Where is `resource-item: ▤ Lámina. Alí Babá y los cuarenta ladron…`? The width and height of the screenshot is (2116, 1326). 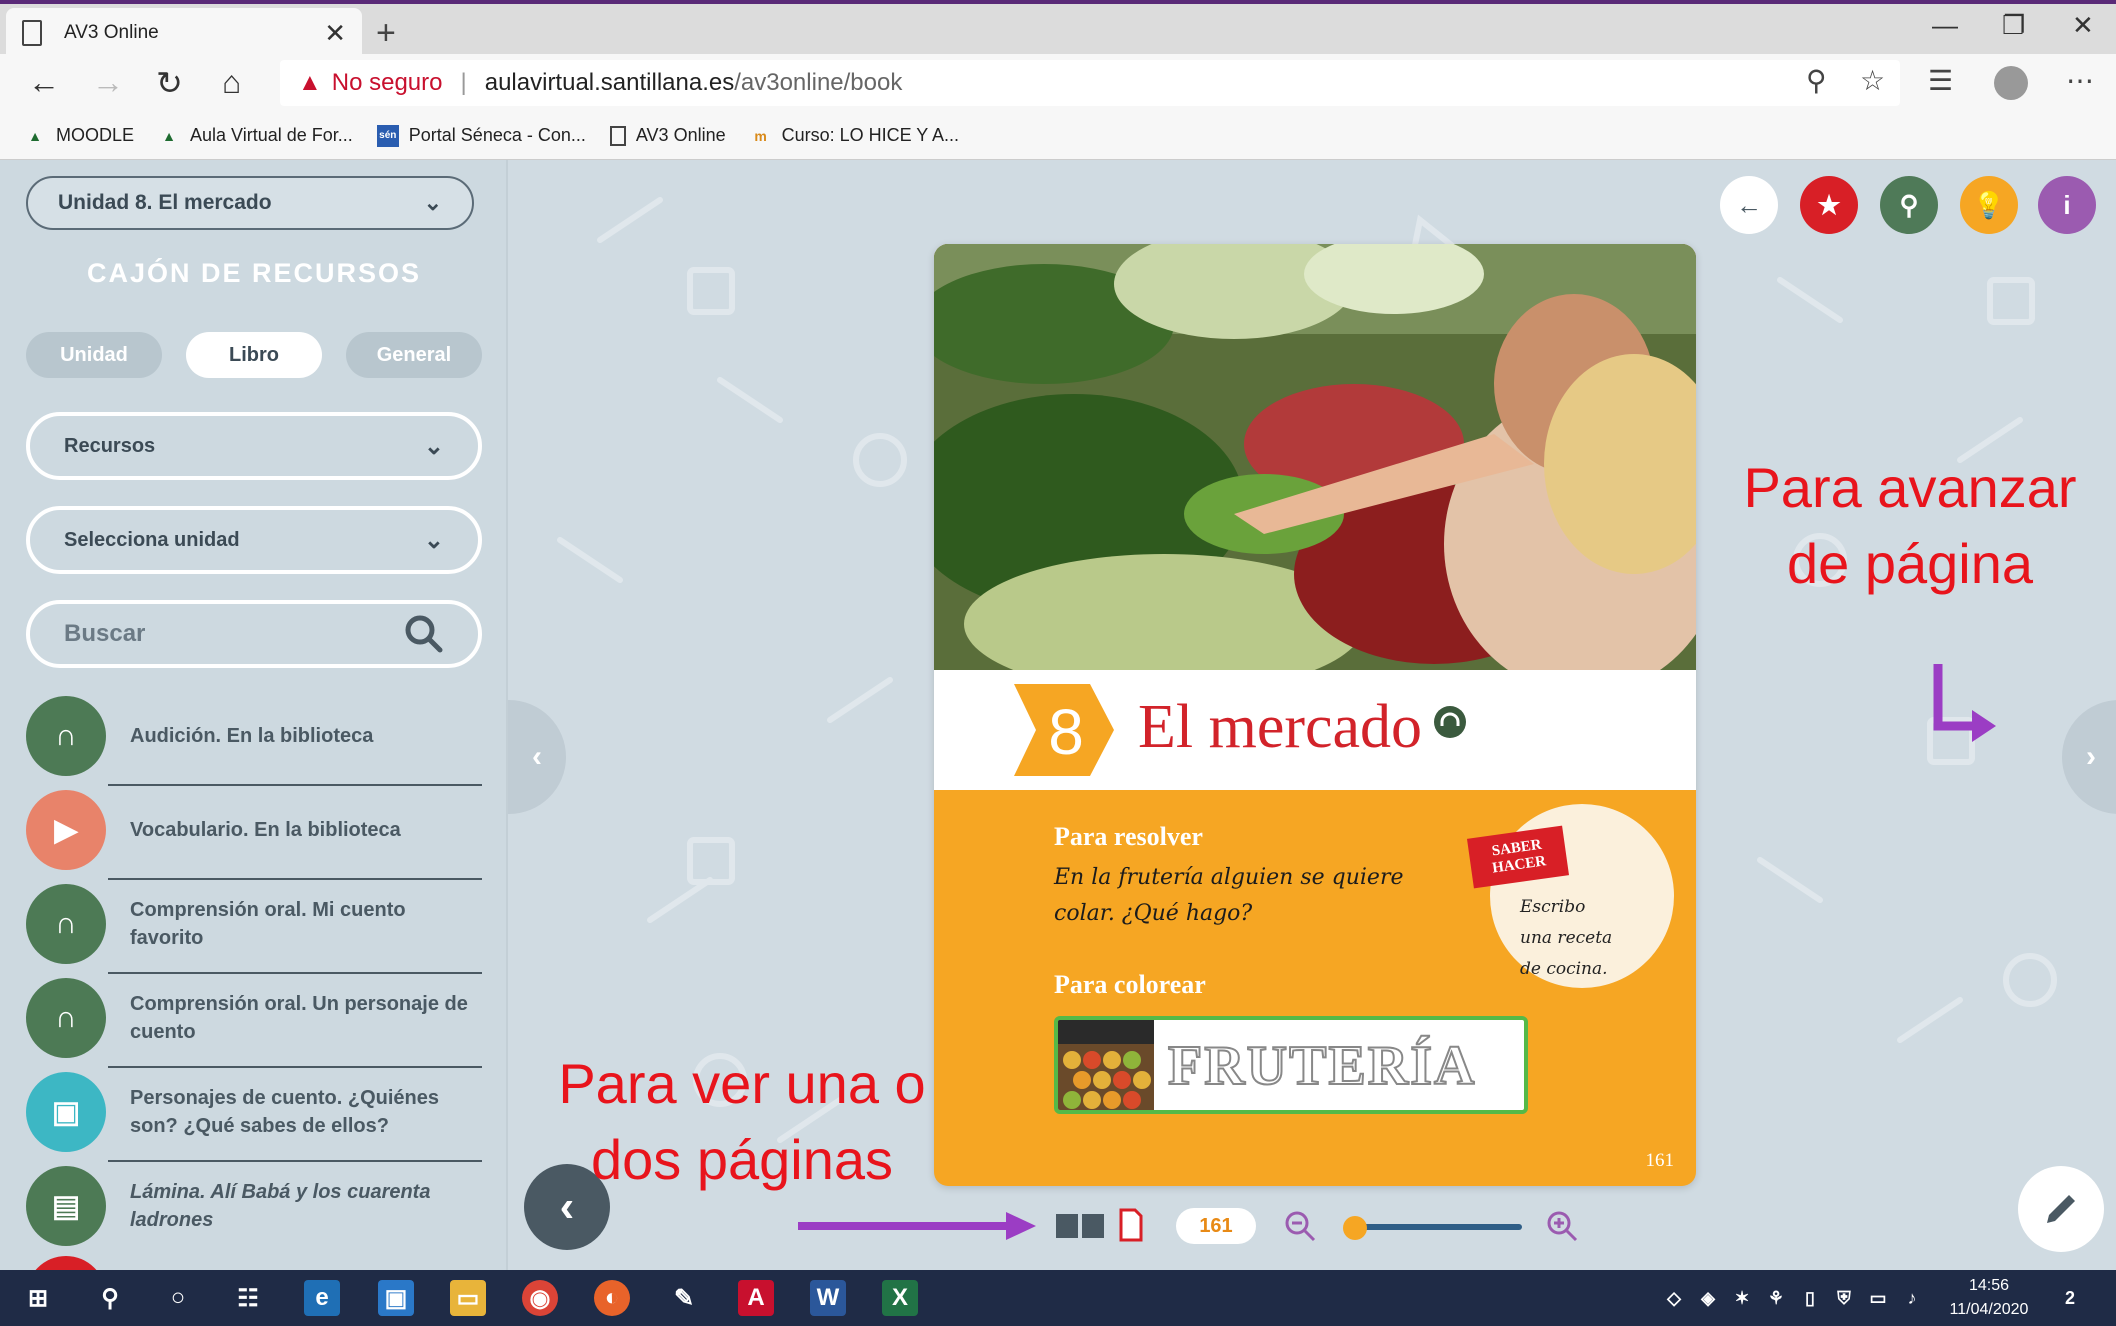
resource-item: ▤ Lámina. Alí Babá y los cuarenta ladron… is located at coordinates (254, 1206).